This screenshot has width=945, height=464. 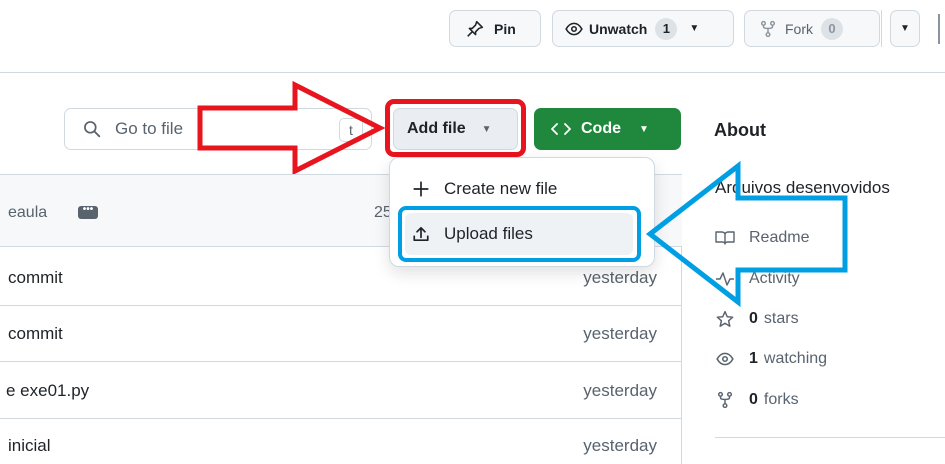 What do you see at coordinates (620, 333) in the screenshot?
I see `file-row-2-date: yesterday` at bounding box center [620, 333].